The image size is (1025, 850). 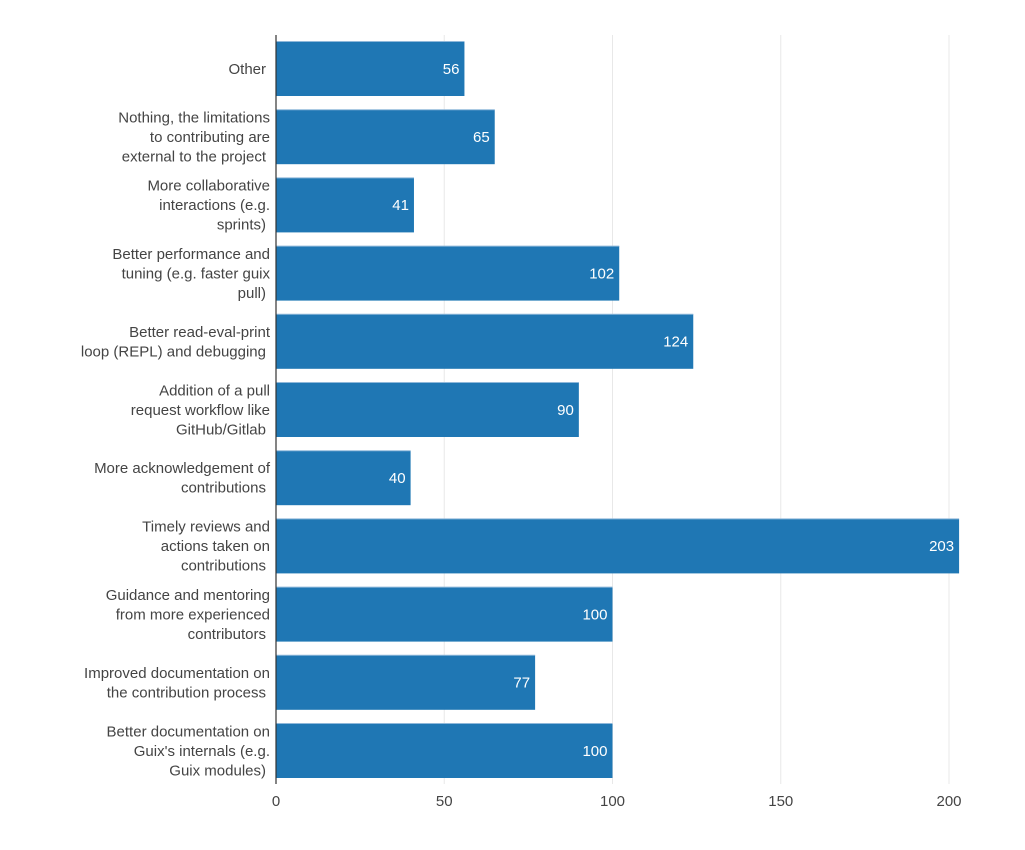 What do you see at coordinates (188, 731) in the screenshot?
I see `category-label-line: Better documentation on` at bounding box center [188, 731].